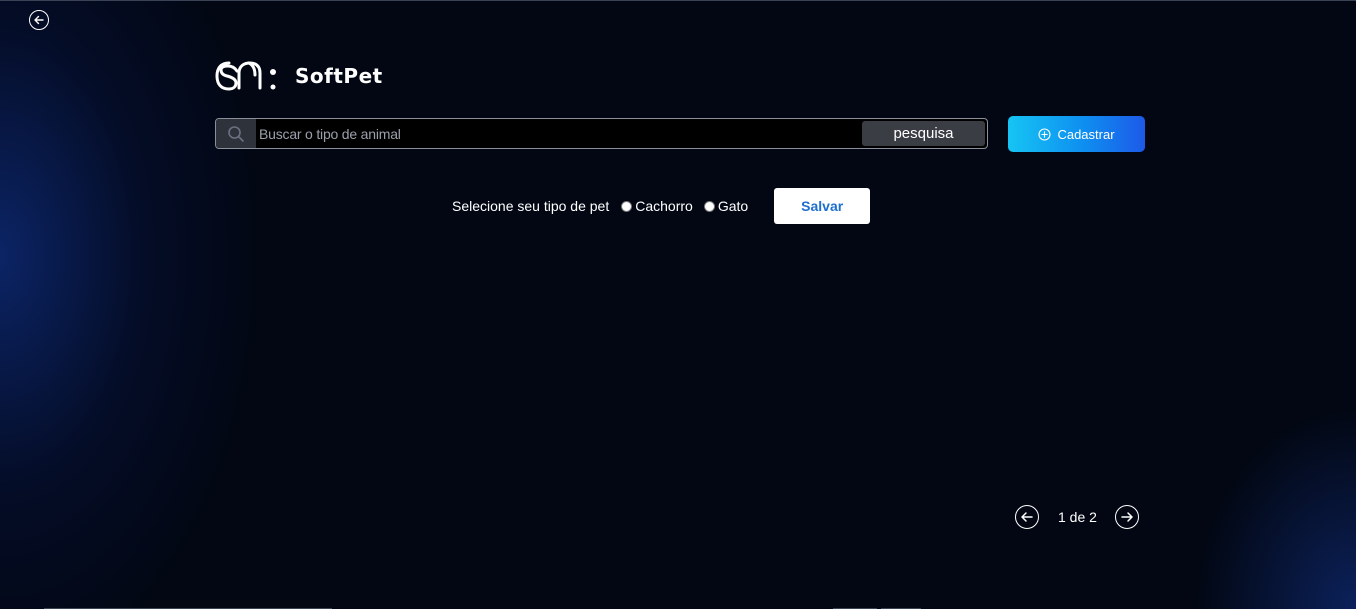 This screenshot has width=1356, height=609. Describe the element at coordinates (1045, 134) in the screenshot. I see `plus-circle-icon` at that location.